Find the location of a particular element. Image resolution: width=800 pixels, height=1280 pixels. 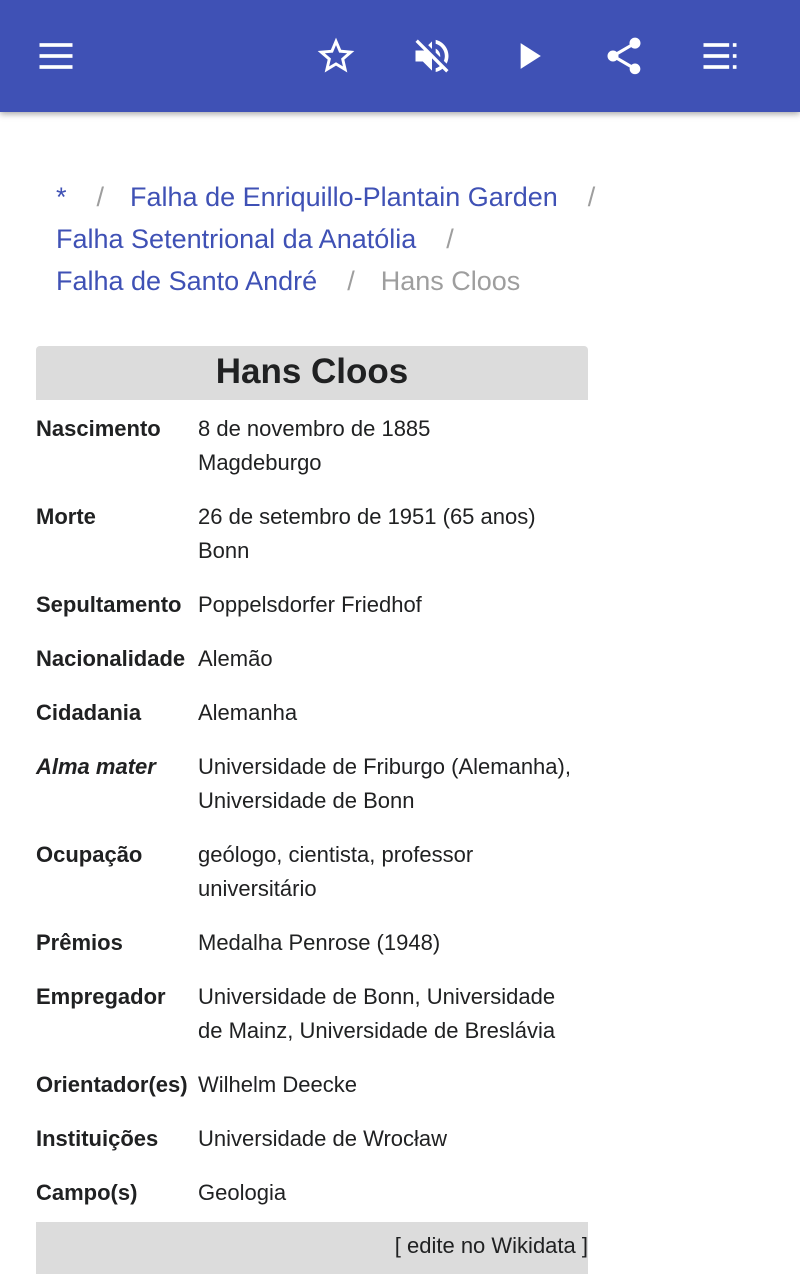

value-line: Universidade de Friburgo (Alemanha), is located at coordinates (384, 766).